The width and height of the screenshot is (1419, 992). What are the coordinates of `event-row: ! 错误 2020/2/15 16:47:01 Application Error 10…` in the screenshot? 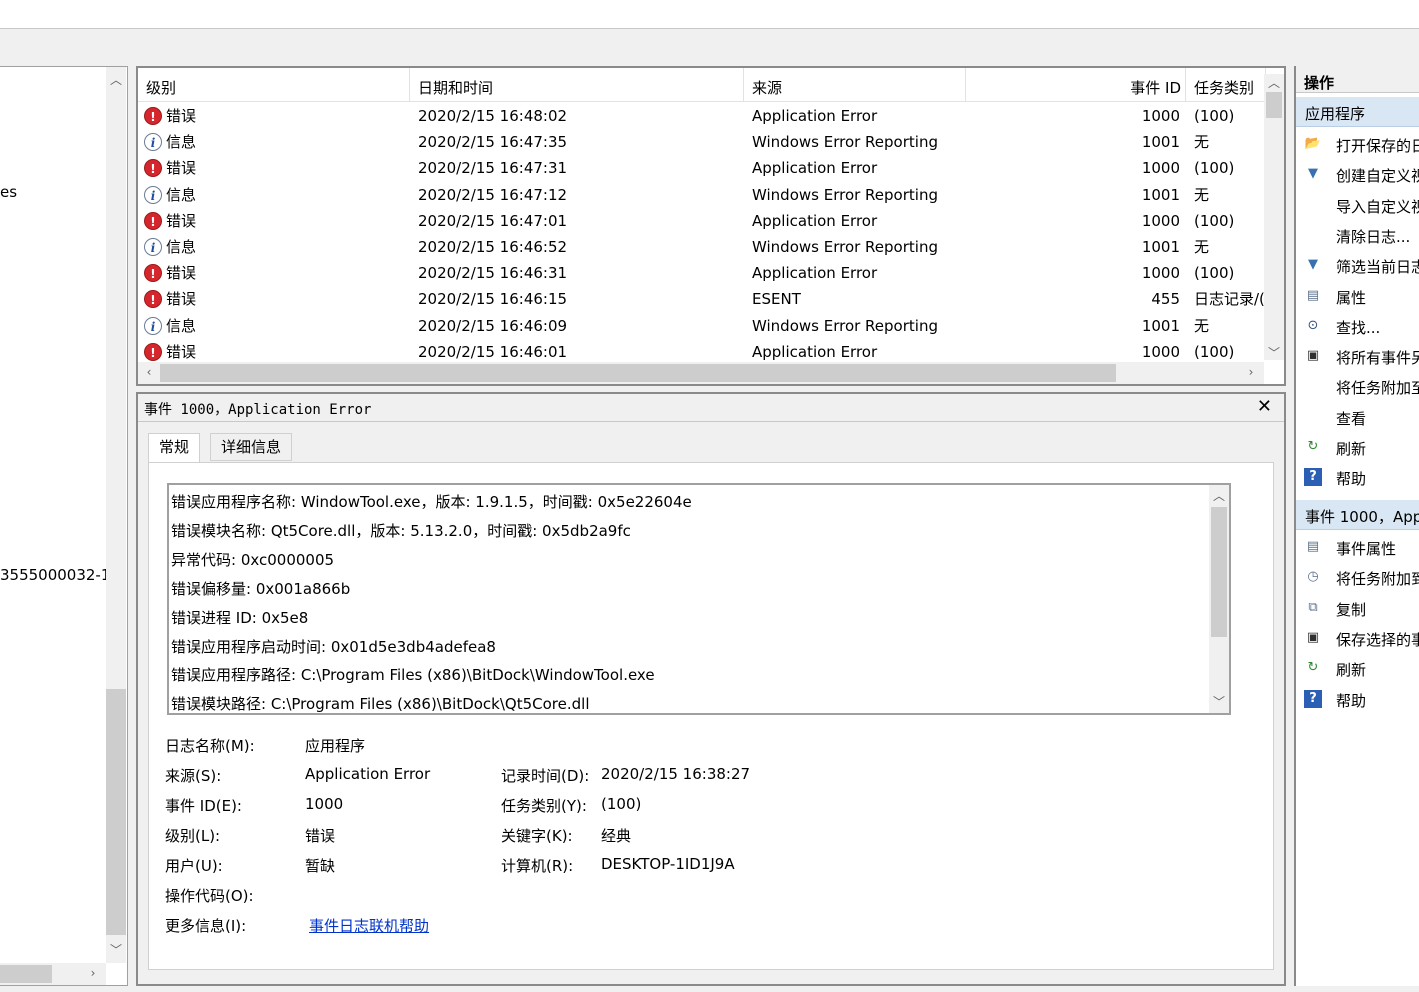 It's located at (701, 221).